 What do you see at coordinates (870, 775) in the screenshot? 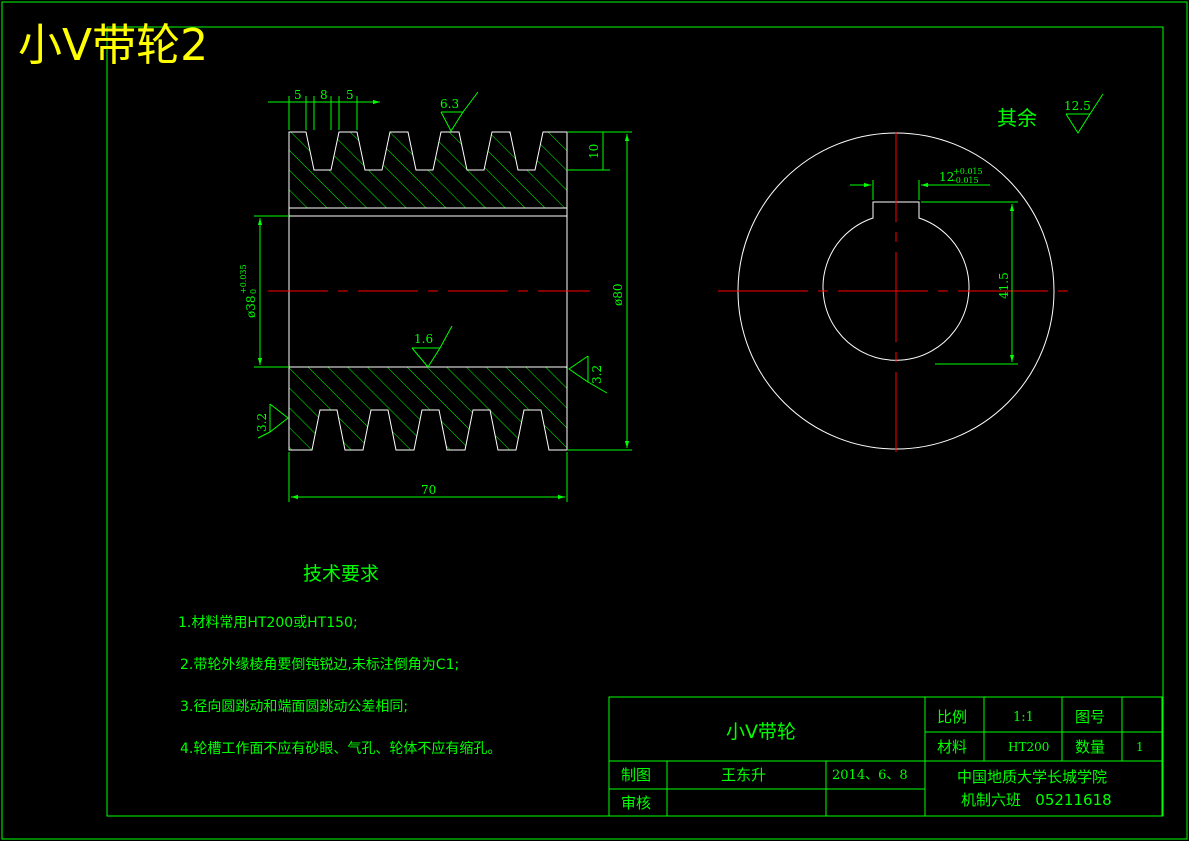
I see `drawing-date: 2014、6、8` at bounding box center [870, 775].